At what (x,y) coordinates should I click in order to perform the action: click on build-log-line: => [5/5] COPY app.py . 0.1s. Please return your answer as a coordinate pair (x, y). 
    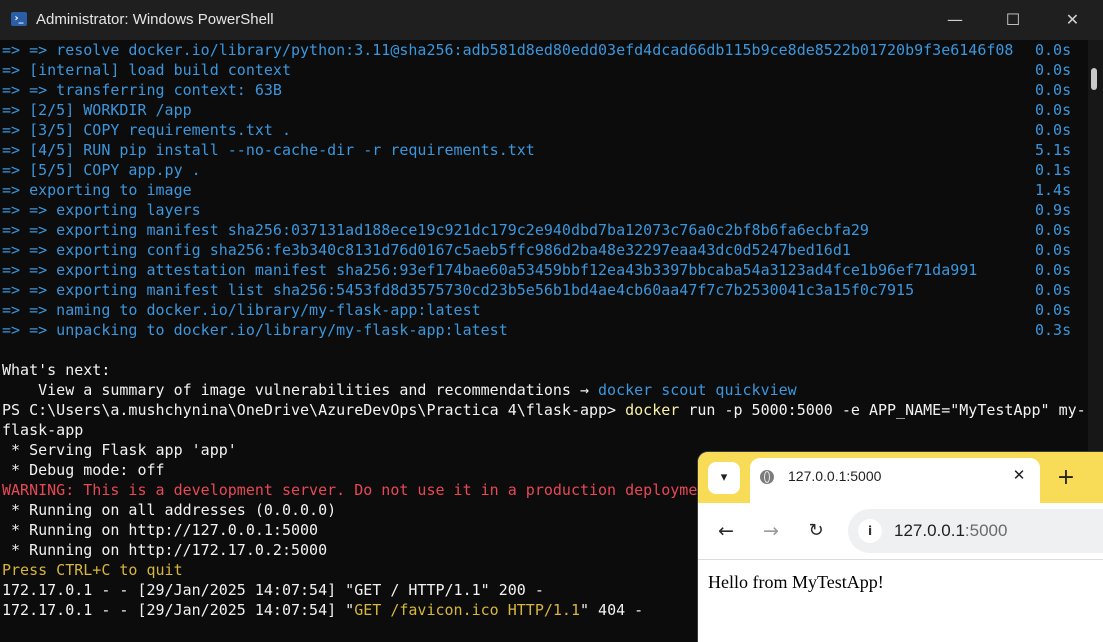
    Looking at the image, I should click on (544, 170).